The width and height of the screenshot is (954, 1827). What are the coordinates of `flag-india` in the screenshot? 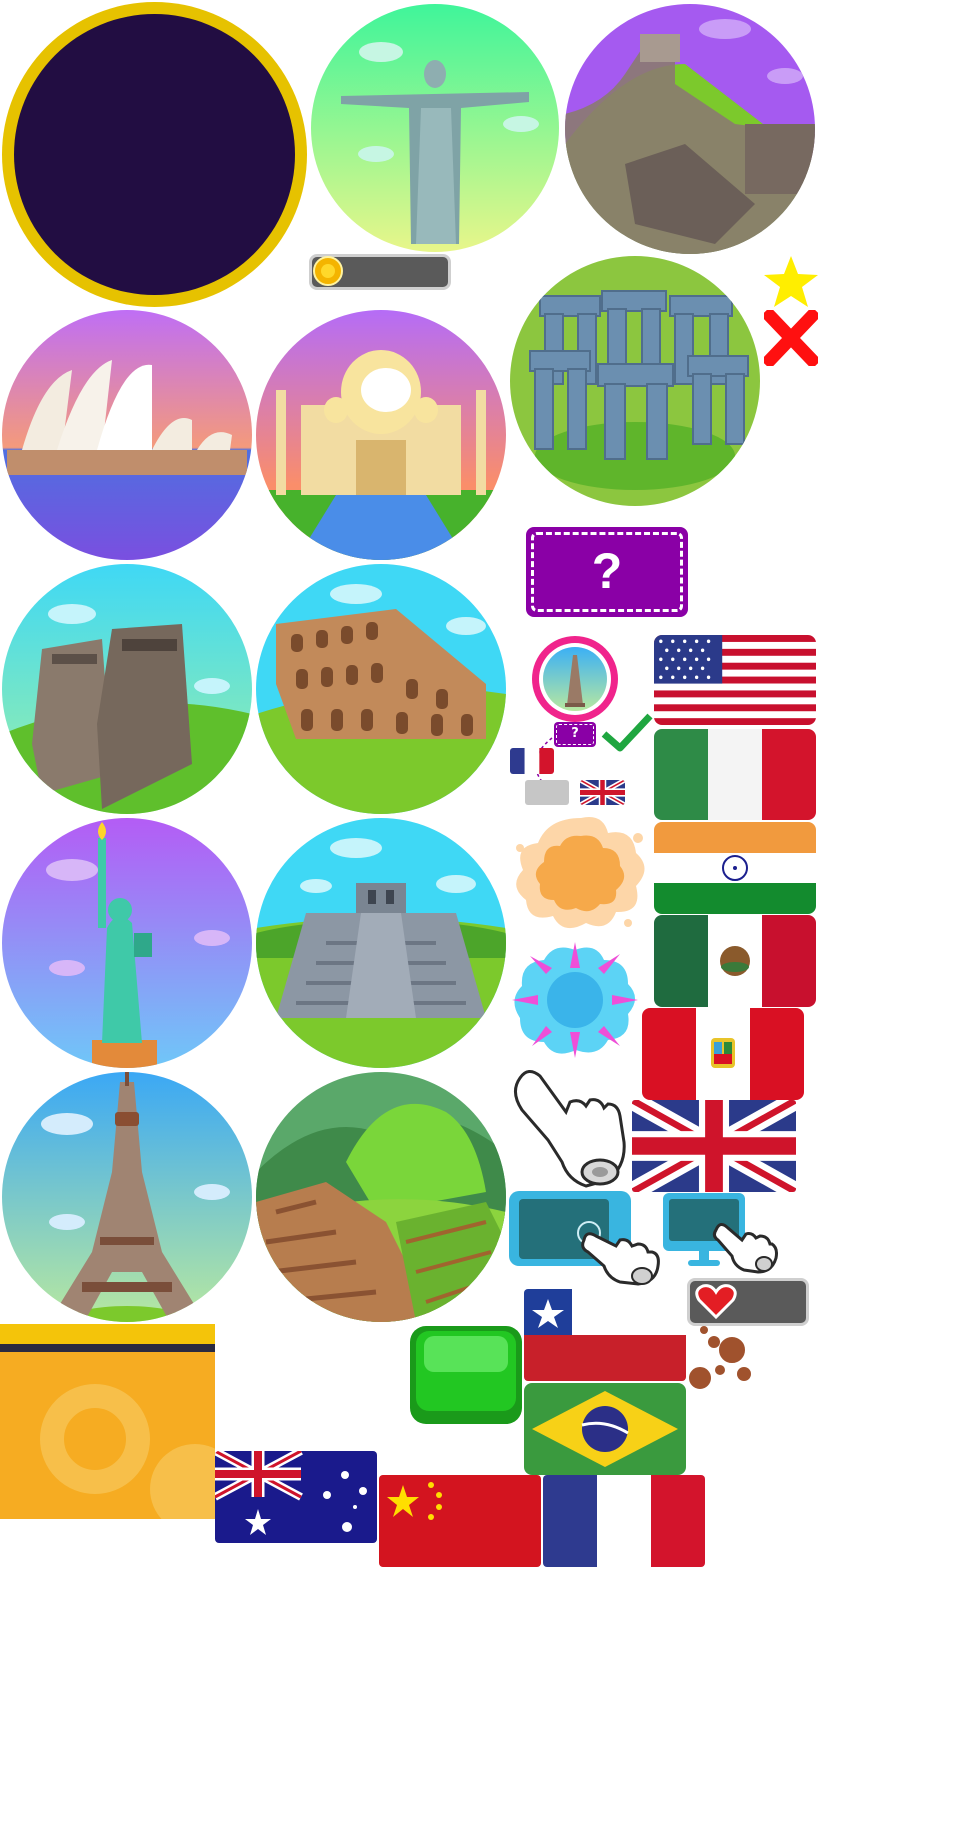 It's located at (735, 868).